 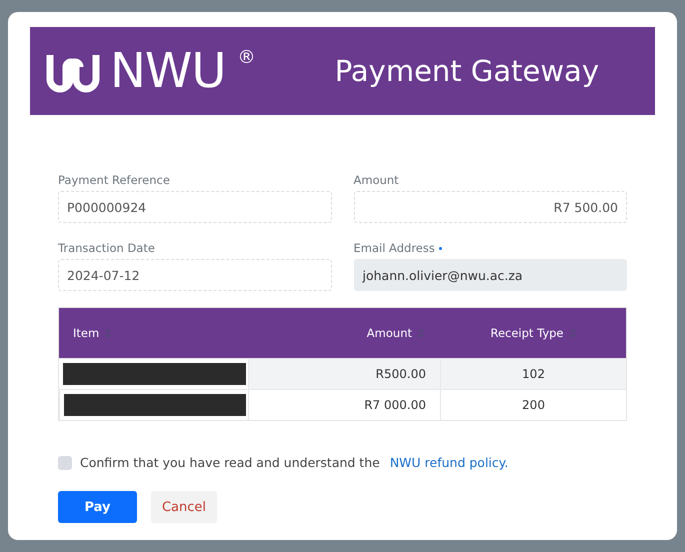 I want to click on pay-button: Pay, so click(x=97, y=507).